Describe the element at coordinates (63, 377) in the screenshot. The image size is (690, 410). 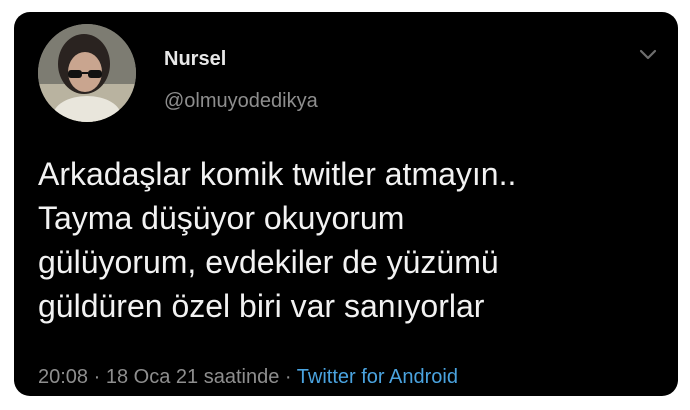
I see `tweet-time: 20:08` at that location.